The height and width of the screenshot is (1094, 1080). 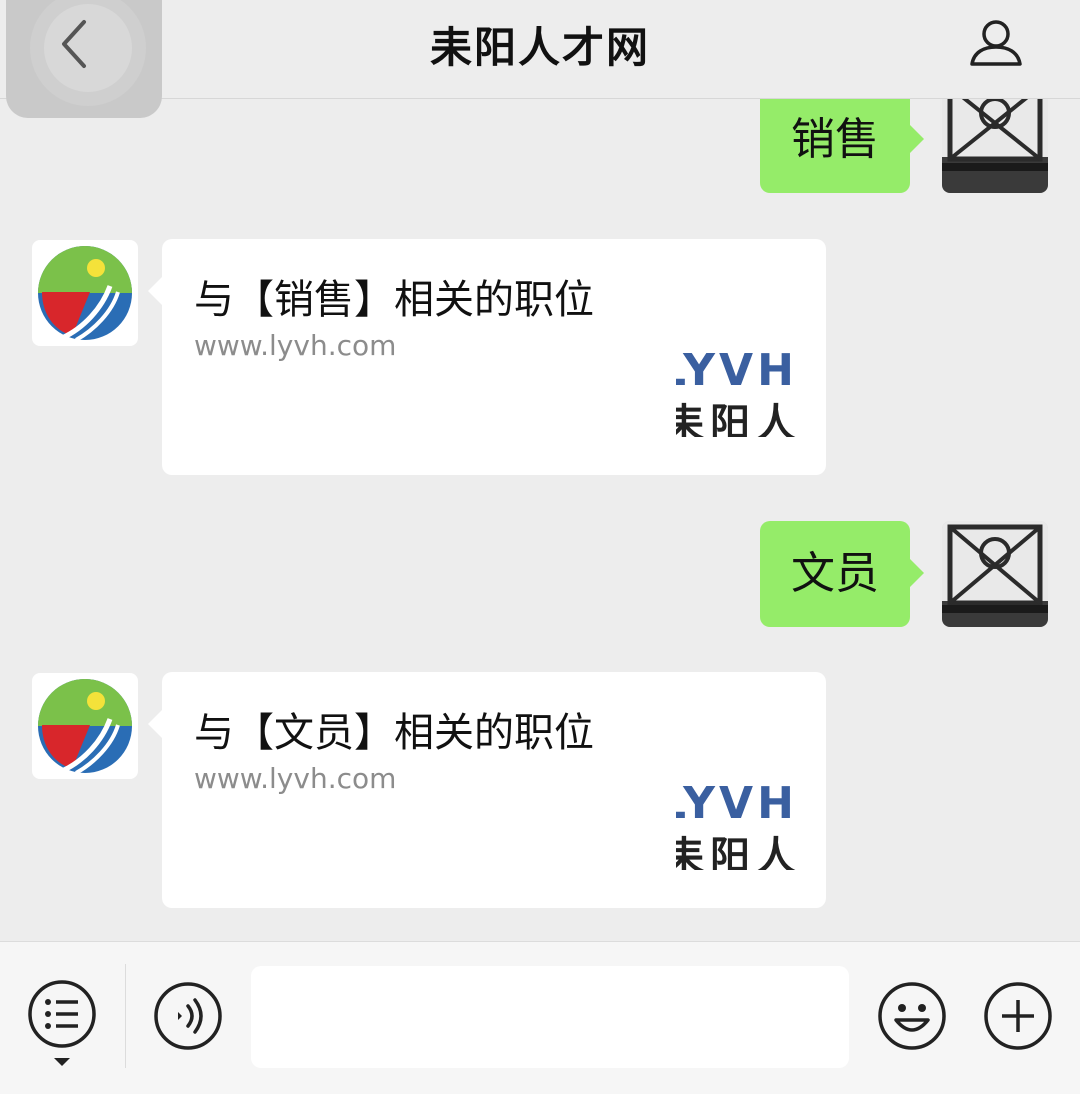 What do you see at coordinates (1018, 1016) in the screenshot?
I see `plus-icon` at bounding box center [1018, 1016].